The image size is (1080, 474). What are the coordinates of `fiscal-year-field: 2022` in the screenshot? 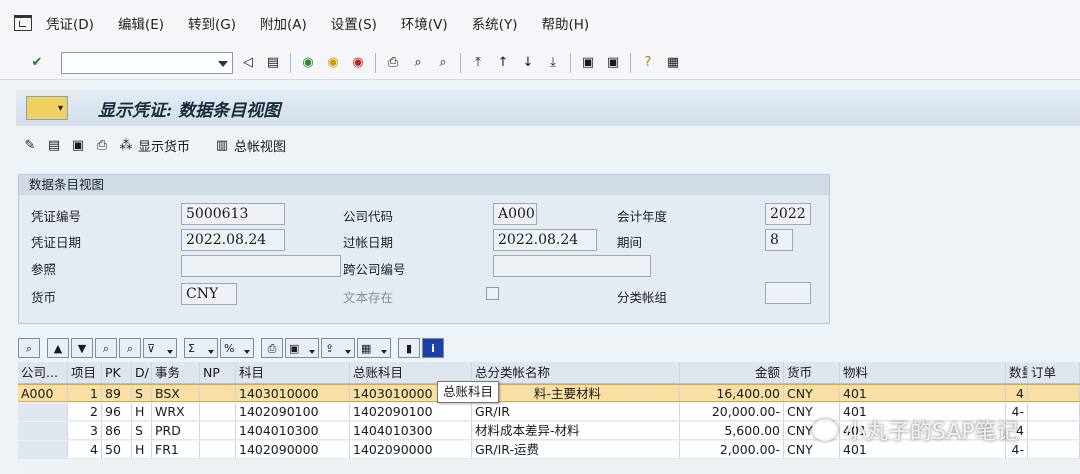 It's located at (788, 214).